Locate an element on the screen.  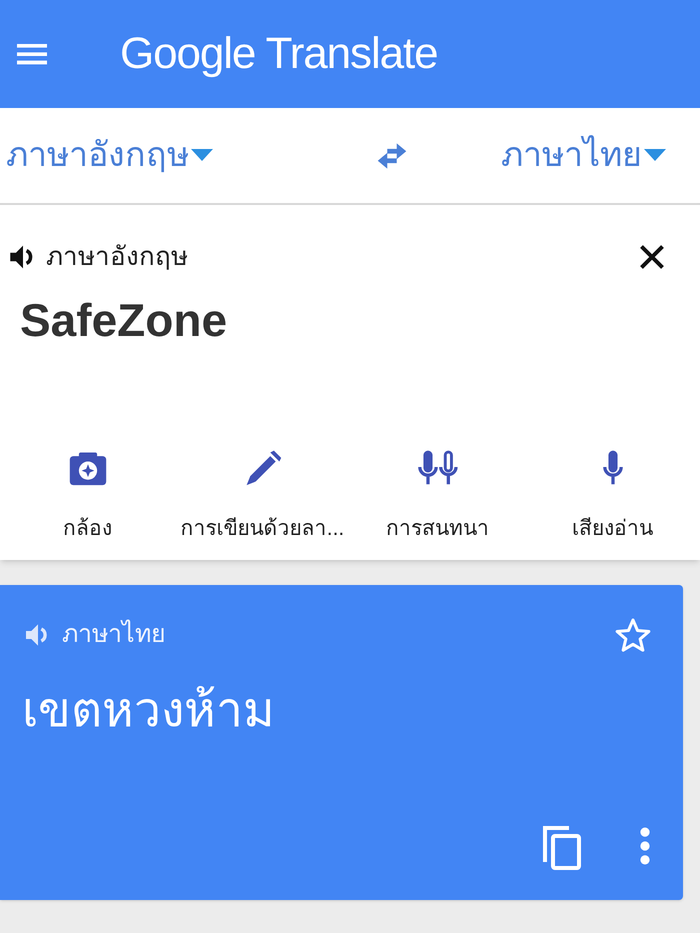
language-selector: ภาษาไทย is located at coordinates (583, 155).